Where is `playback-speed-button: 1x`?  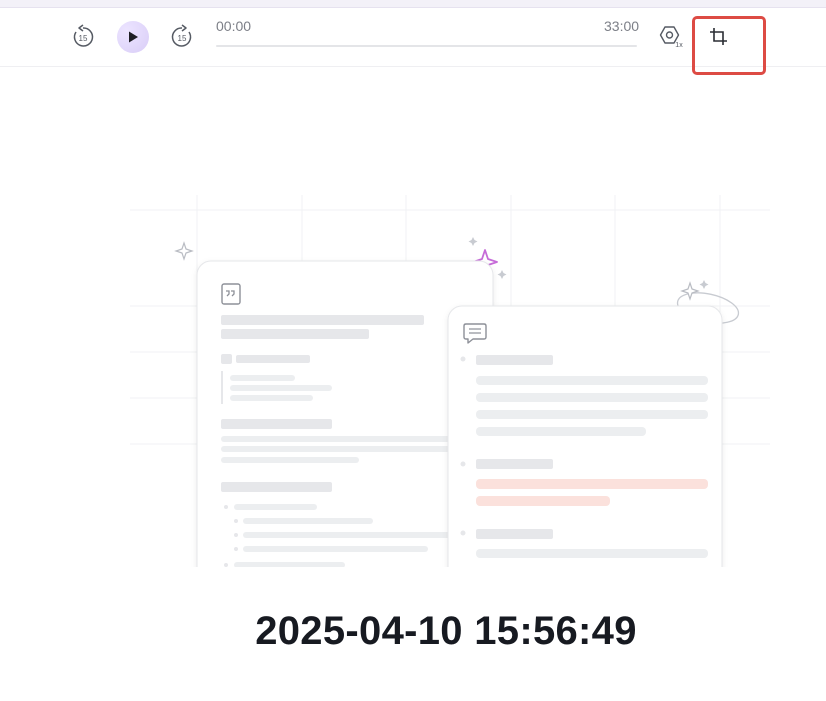
playback-speed-button: 1x is located at coordinates (671, 37).